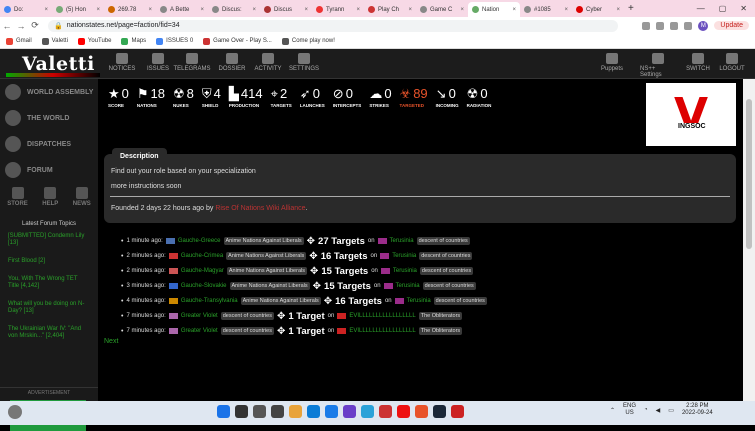 The width and height of the screenshot is (755, 431). What do you see at coordinates (743, 8) in the screenshot?
I see `close-icon: ✕` at bounding box center [743, 8].